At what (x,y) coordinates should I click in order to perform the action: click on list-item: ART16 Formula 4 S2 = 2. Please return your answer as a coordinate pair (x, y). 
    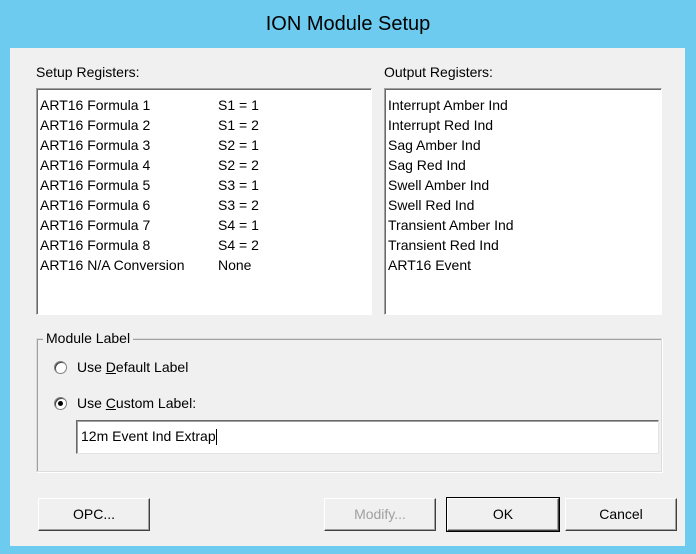
    Looking at the image, I should click on (204, 165).